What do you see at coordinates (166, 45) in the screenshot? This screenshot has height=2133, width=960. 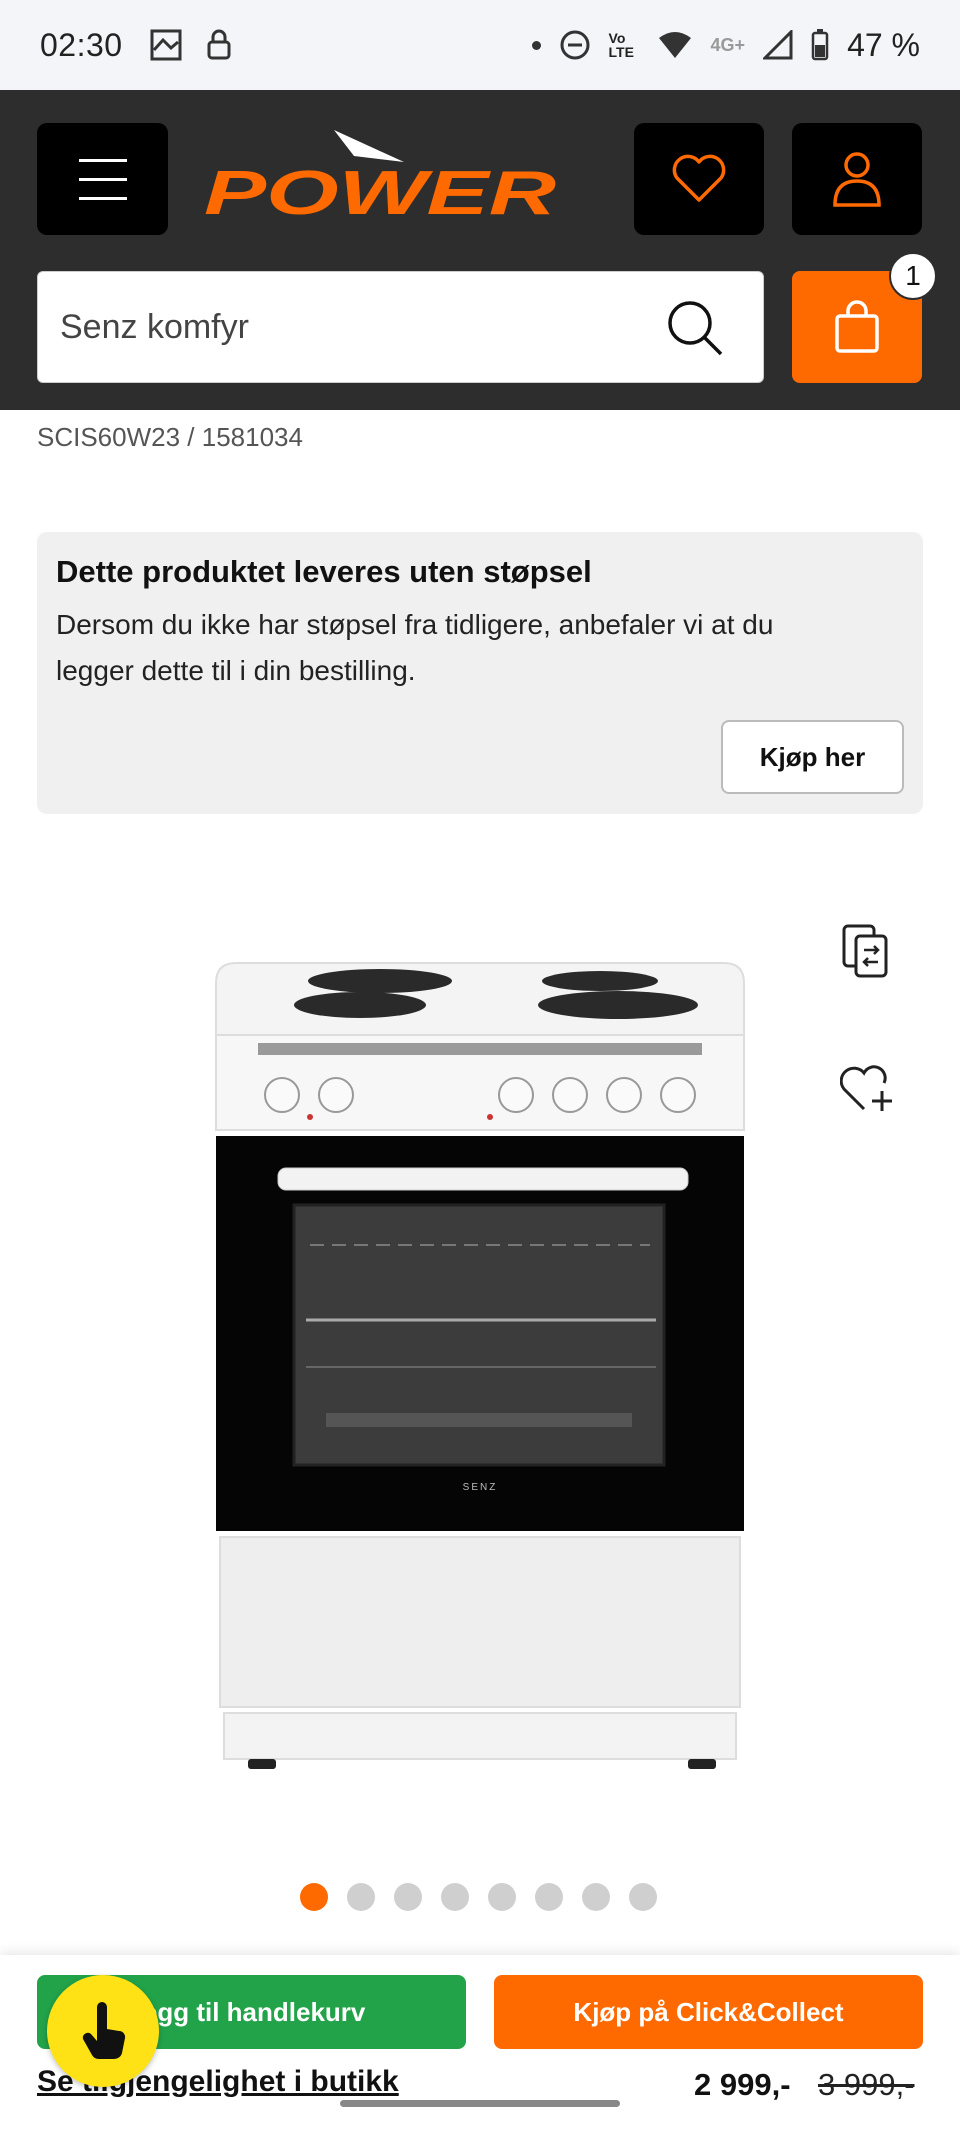 I see `gallery-notification-icon` at bounding box center [166, 45].